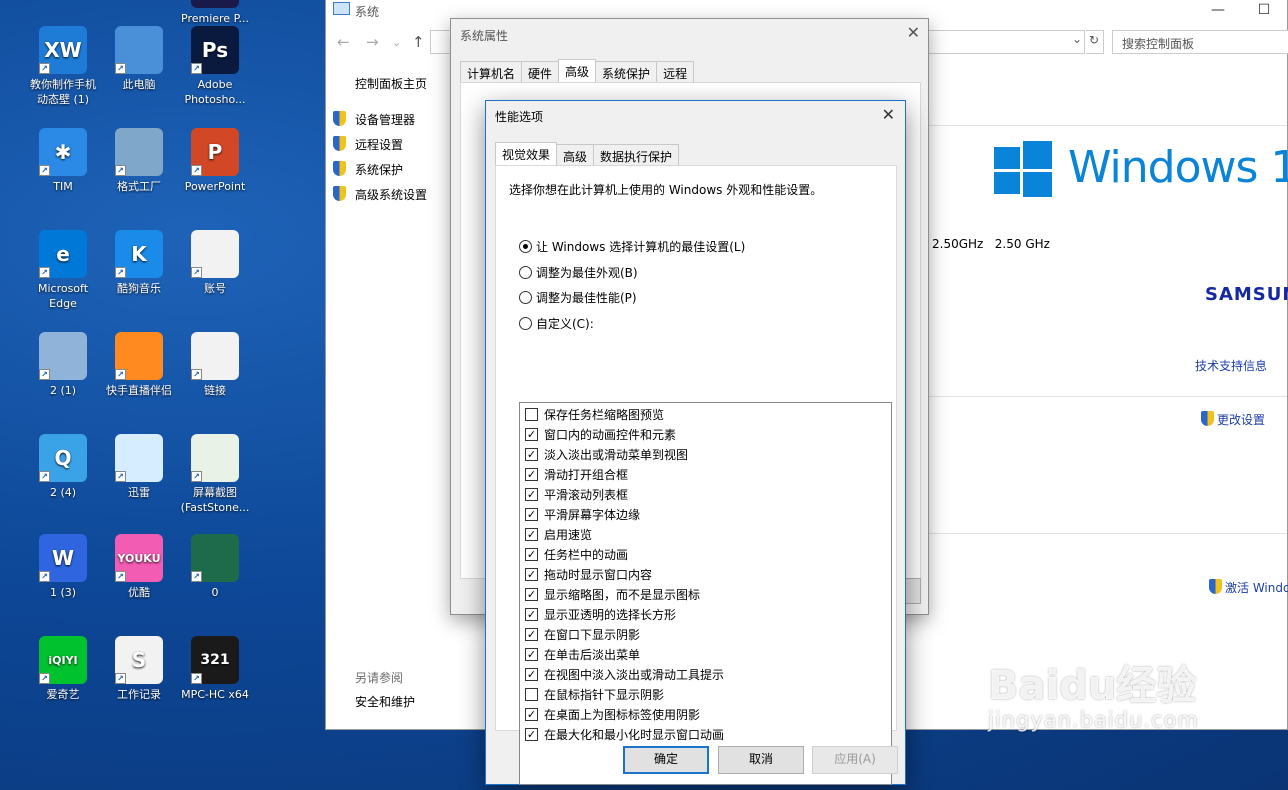 The image size is (1288, 790). What do you see at coordinates (1023, 169) in the screenshot?
I see `windows-logo-icon` at bounding box center [1023, 169].